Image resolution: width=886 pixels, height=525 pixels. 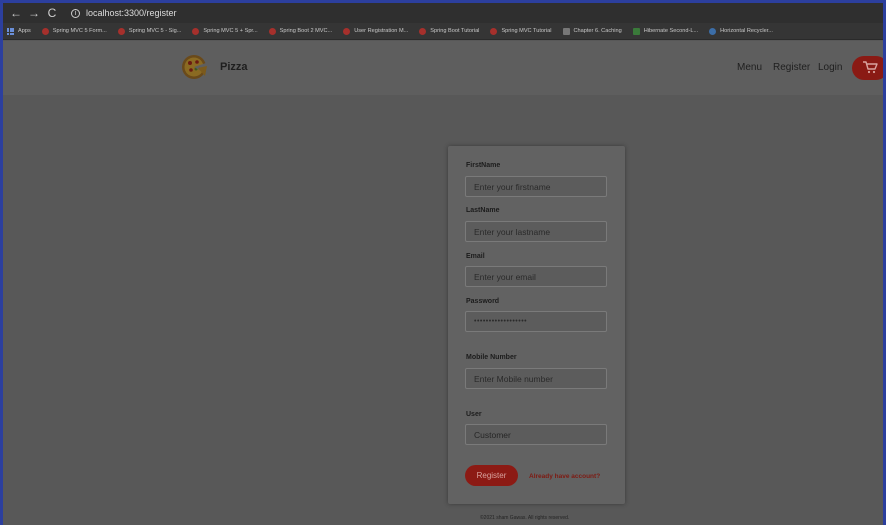 I want to click on lastname-label: LastName, so click(x=483, y=210).